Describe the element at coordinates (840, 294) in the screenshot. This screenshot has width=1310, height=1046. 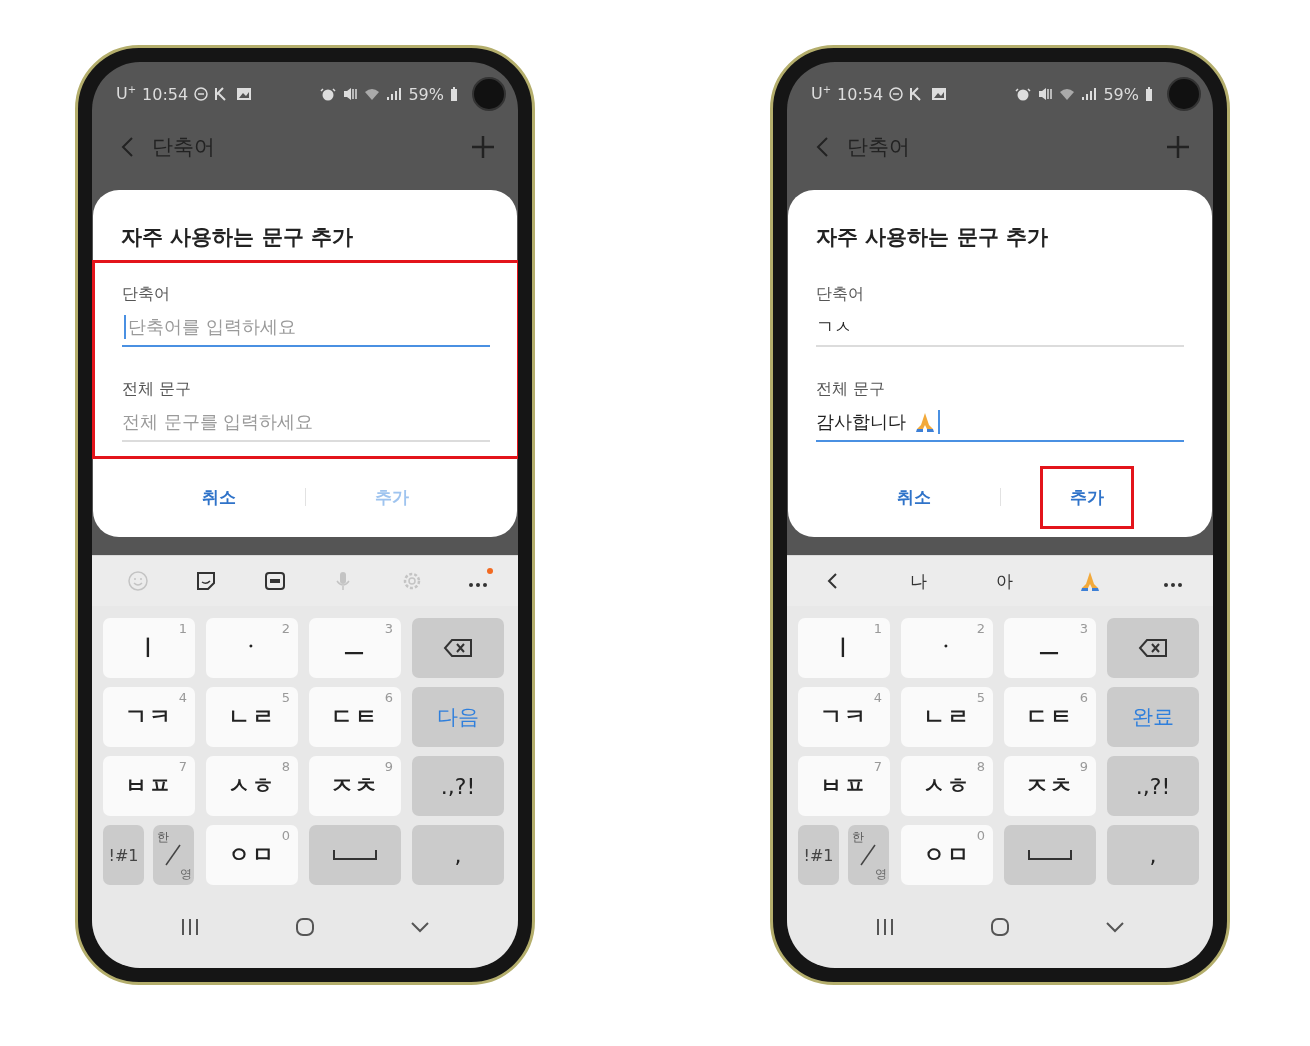
I see `field-label: 단축어` at that location.